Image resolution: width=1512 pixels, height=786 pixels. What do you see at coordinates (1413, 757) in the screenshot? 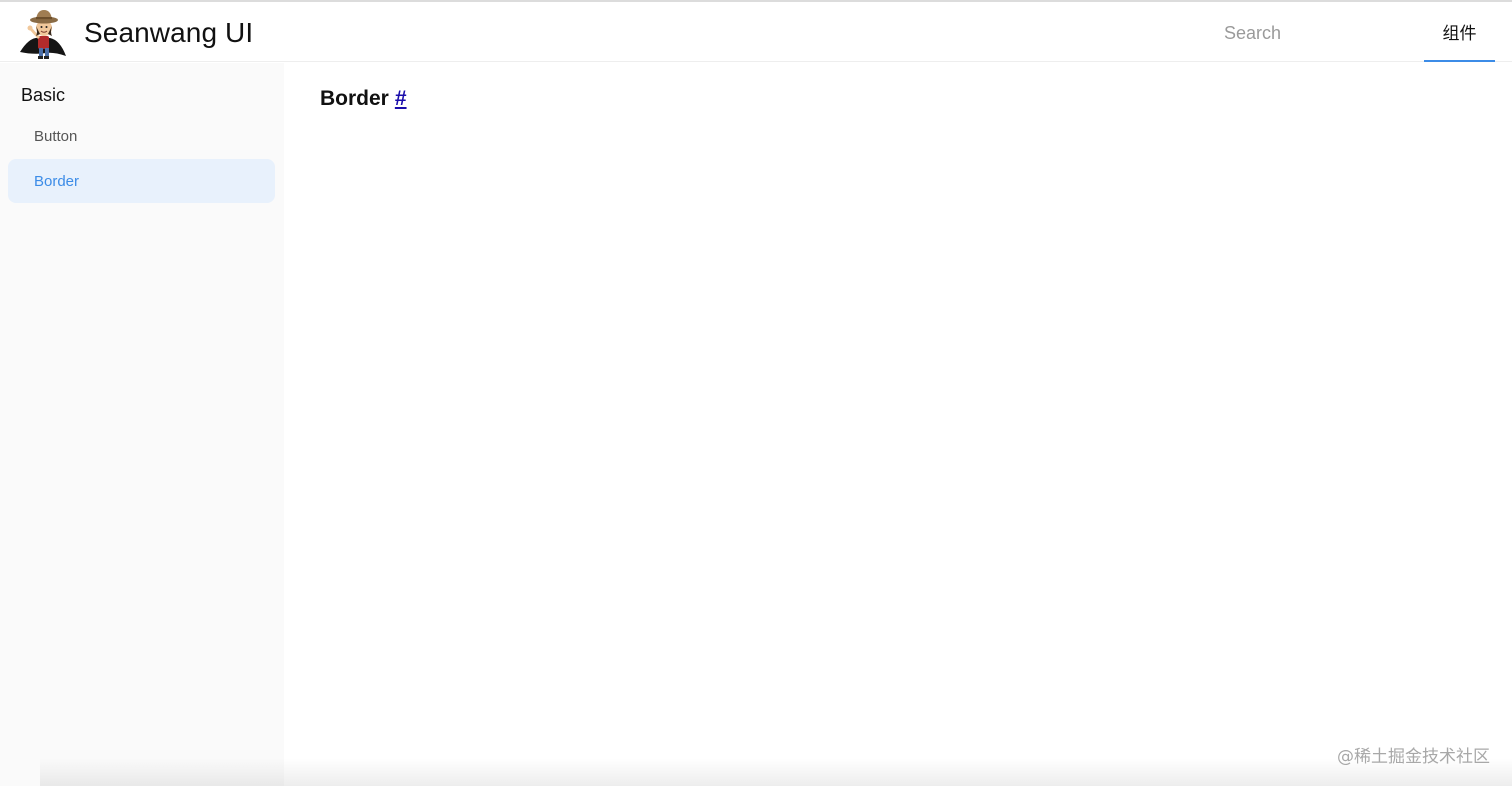
I see `watermark: @稀土掘金技术社区` at bounding box center [1413, 757].